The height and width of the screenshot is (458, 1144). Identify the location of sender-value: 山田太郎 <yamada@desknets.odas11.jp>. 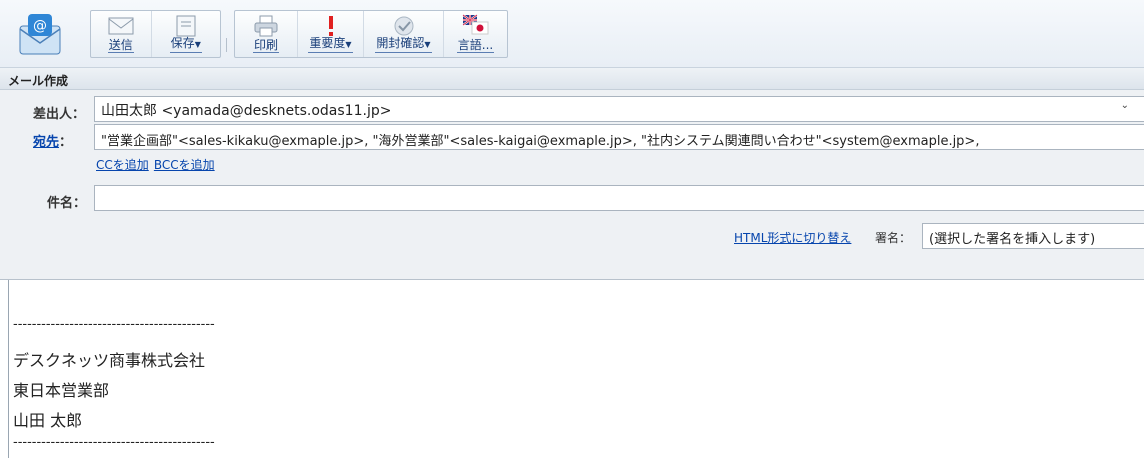
(246, 111).